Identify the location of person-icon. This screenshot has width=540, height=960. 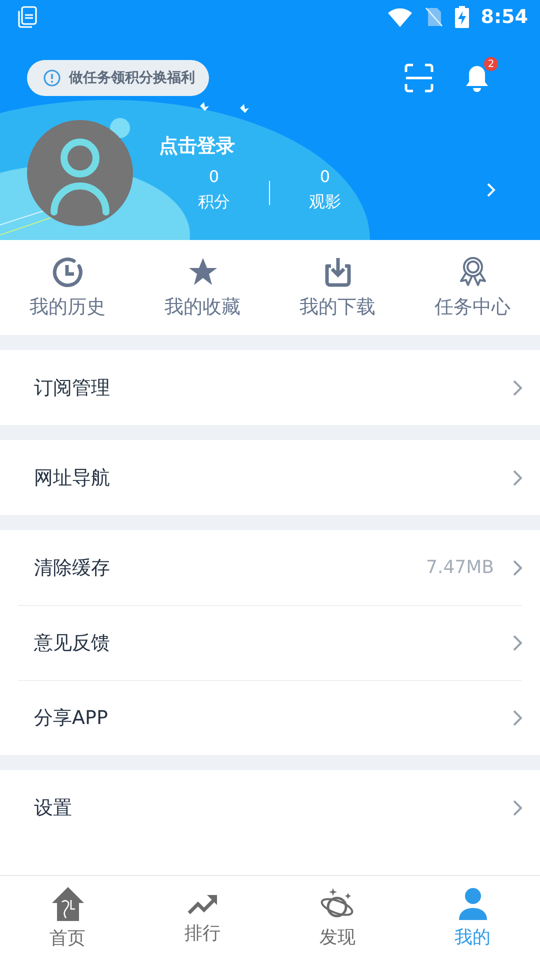
(473, 904).